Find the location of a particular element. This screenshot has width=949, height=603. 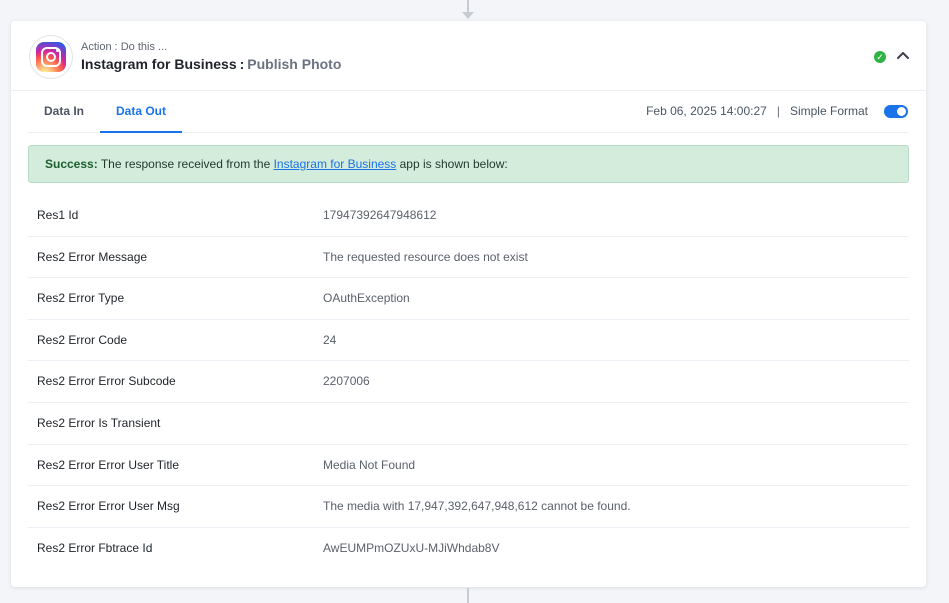

field-key: Res2 Error Message is located at coordinates (92, 256).